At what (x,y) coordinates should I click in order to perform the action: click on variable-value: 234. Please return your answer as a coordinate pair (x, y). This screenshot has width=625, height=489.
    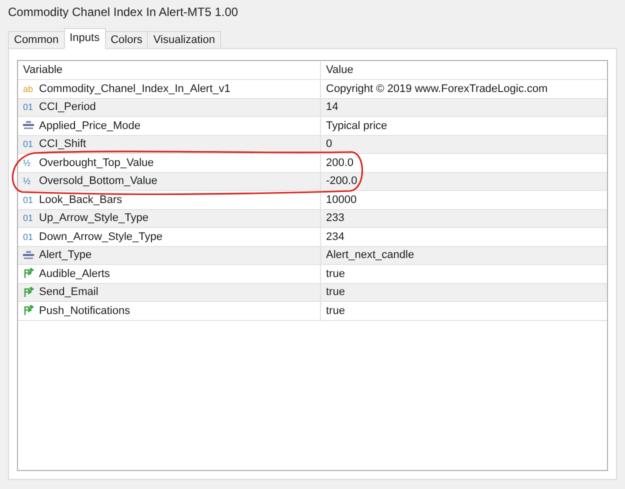
    Looking at the image, I should click on (335, 236).